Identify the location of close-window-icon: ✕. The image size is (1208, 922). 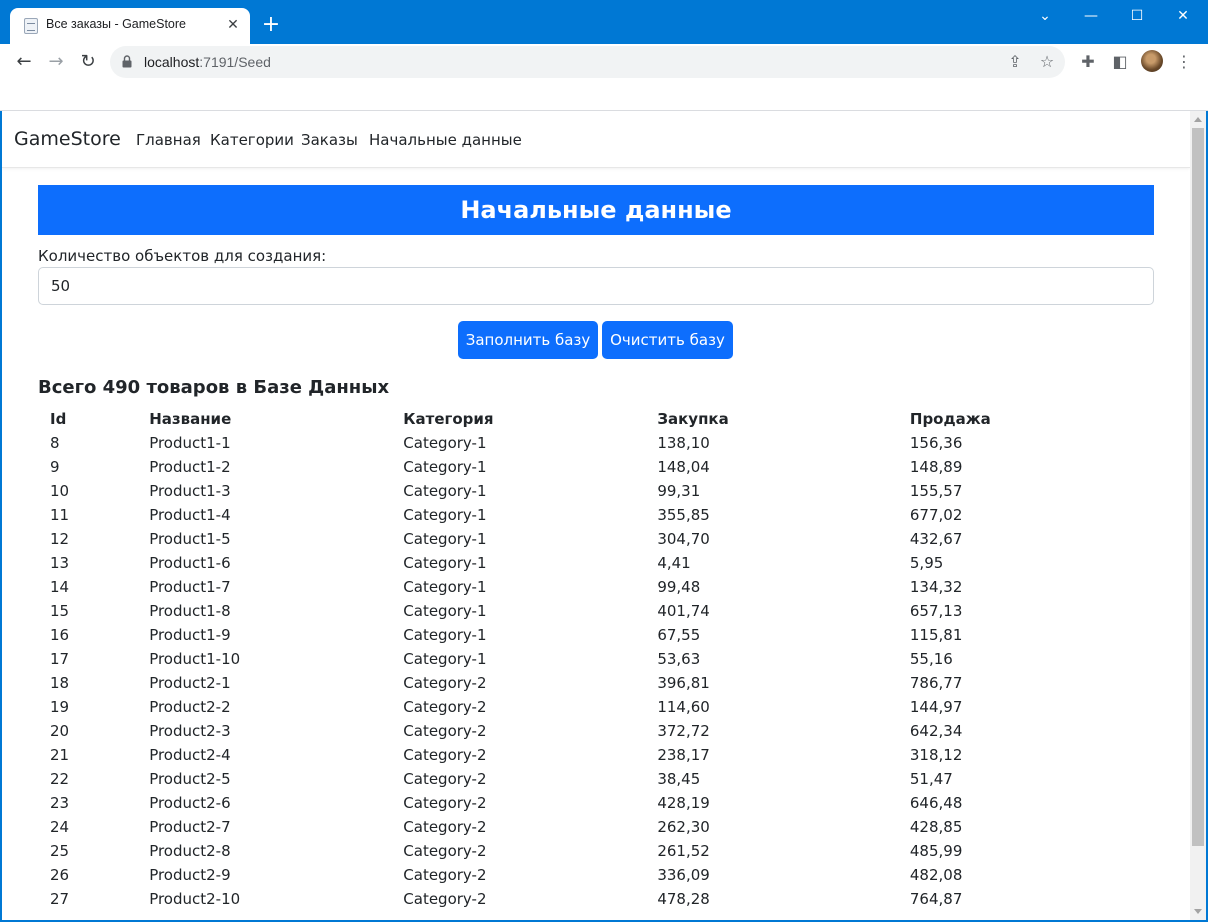
(1183, 16).